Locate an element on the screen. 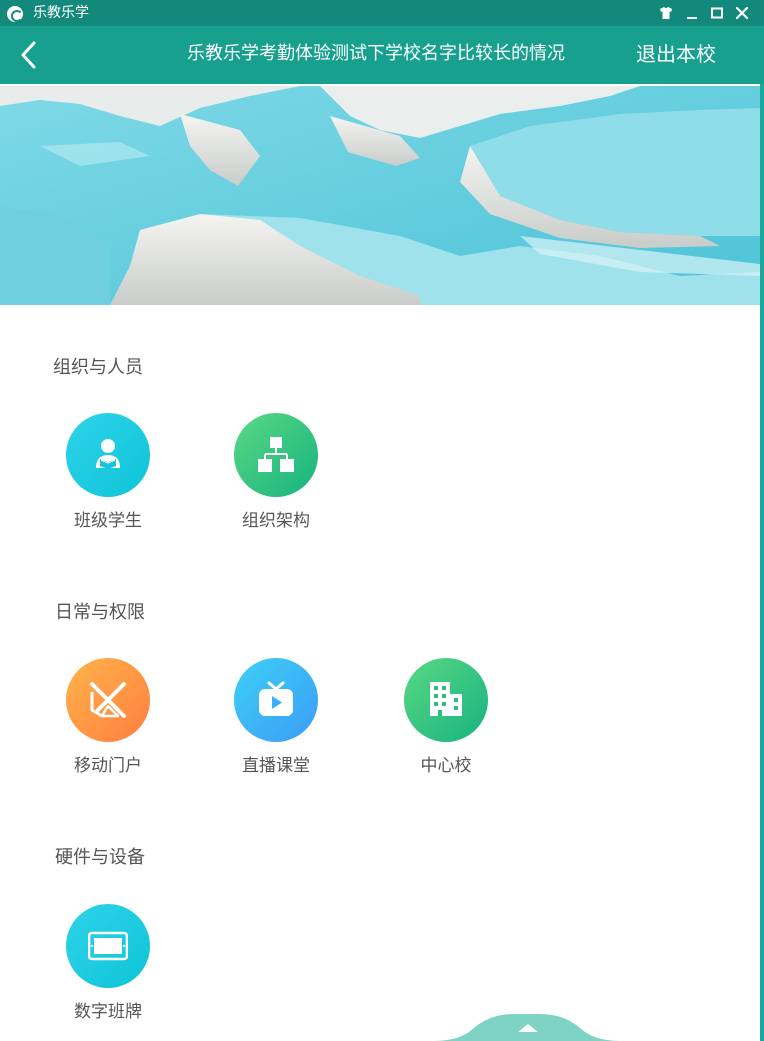 This screenshot has height=1041, width=764. app-header: 乐教乐学考勤体验测试下学校名字比较长的情况 退出本校 is located at coordinates (382, 55).